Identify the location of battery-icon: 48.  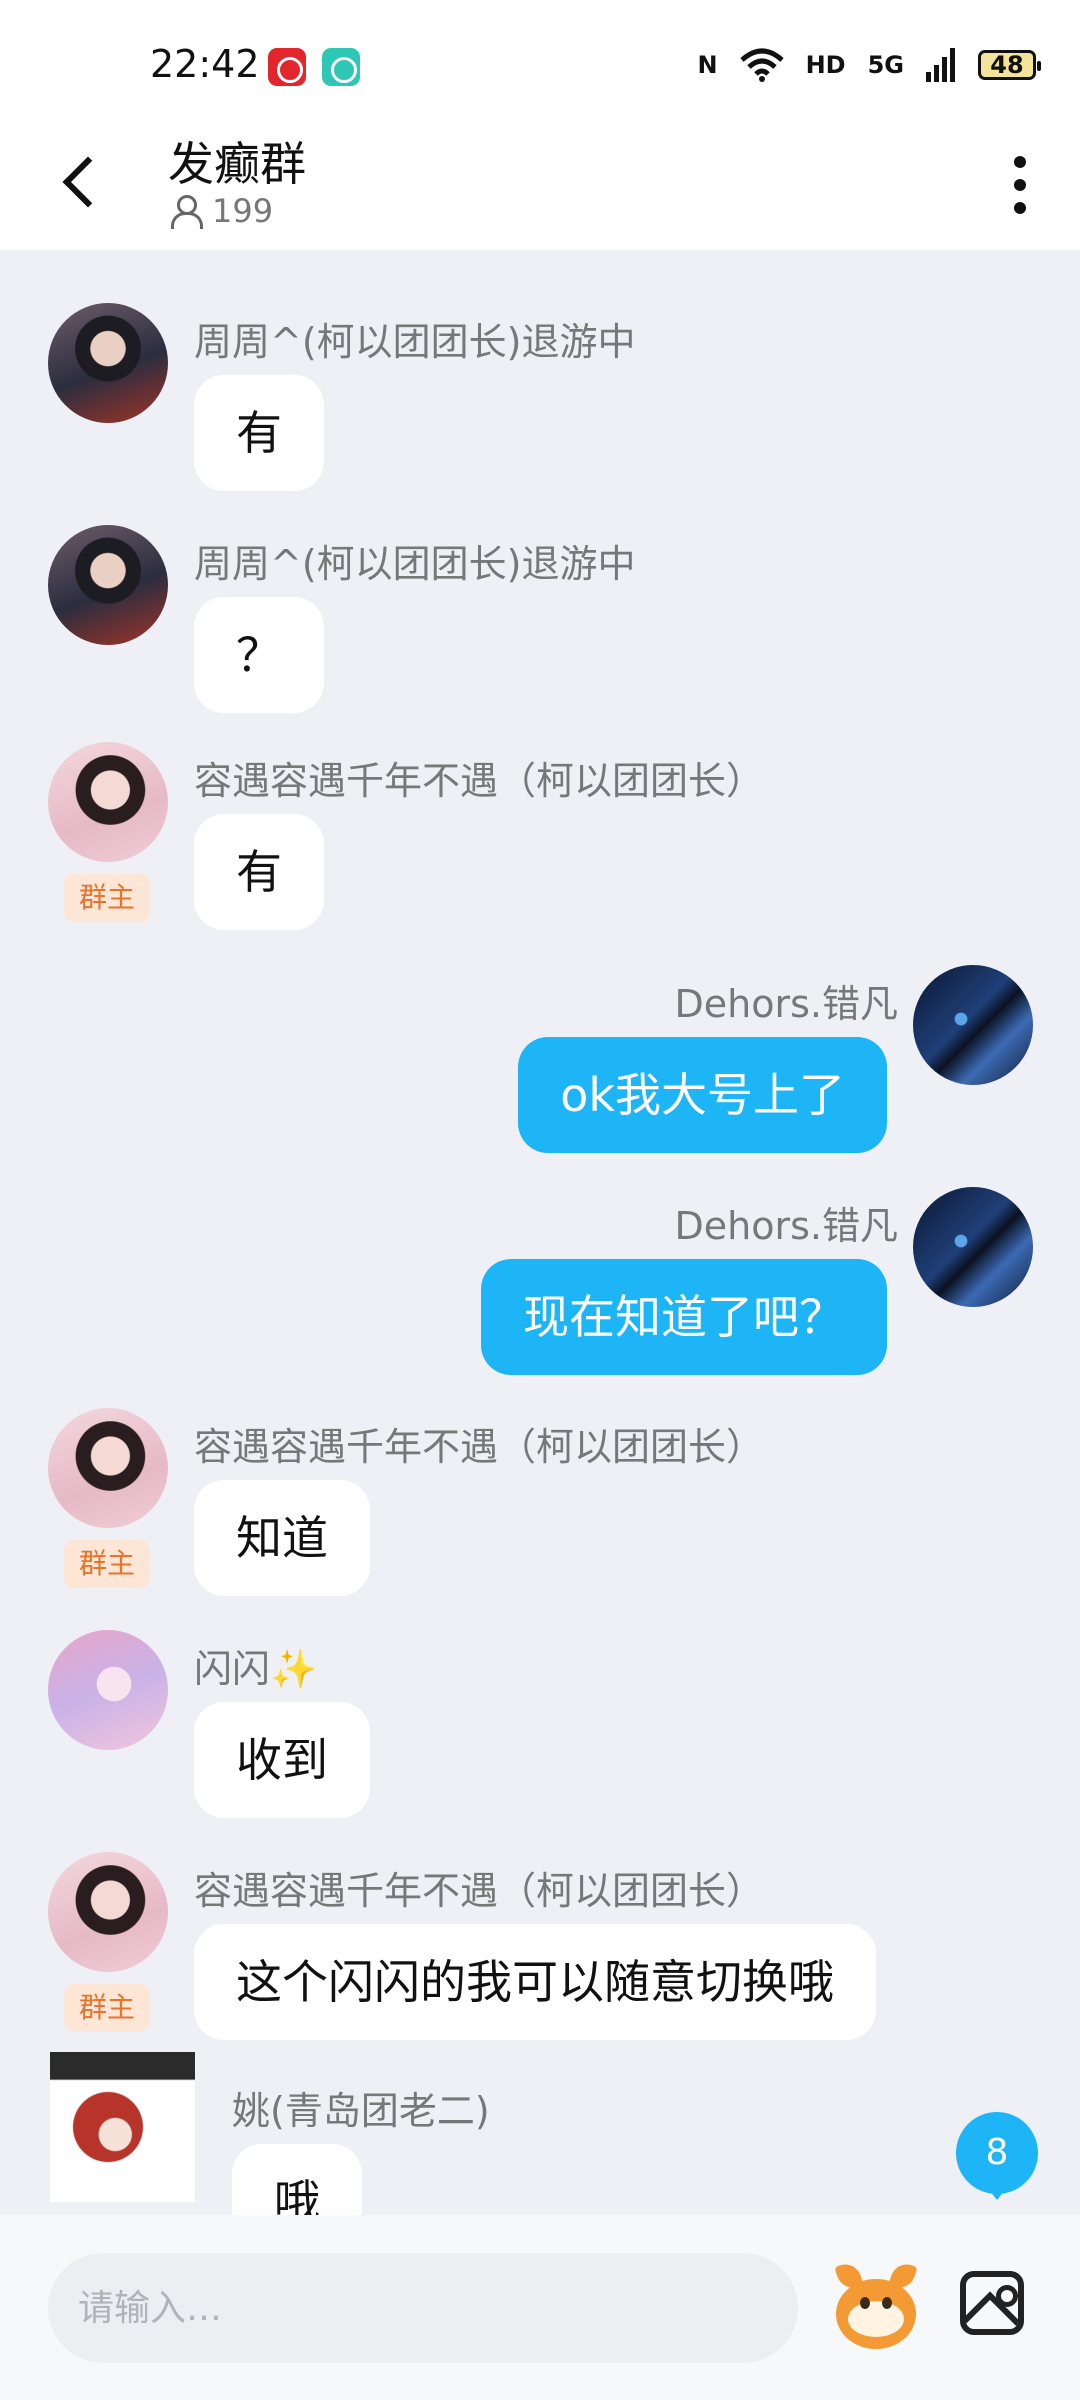
(1009, 65).